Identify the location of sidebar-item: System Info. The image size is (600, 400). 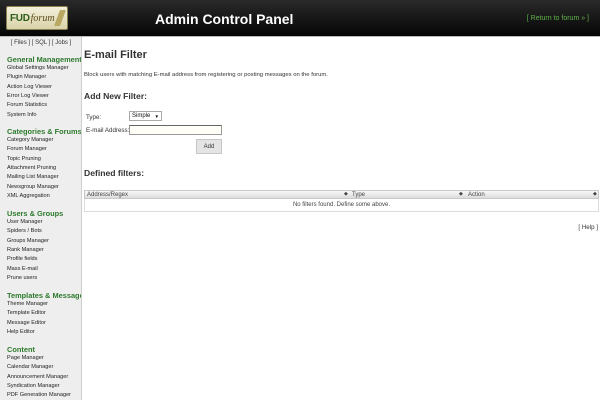
(22, 115).